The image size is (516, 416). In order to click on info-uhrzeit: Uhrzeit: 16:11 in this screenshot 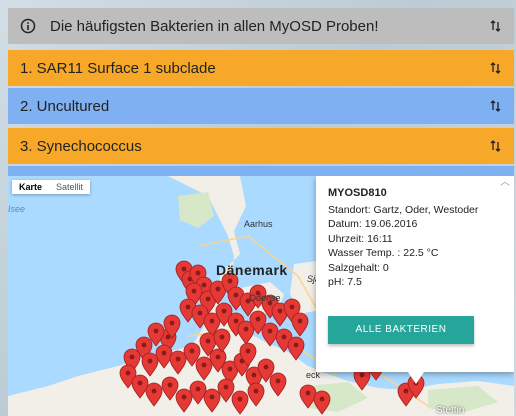, I will do `click(360, 238)`.